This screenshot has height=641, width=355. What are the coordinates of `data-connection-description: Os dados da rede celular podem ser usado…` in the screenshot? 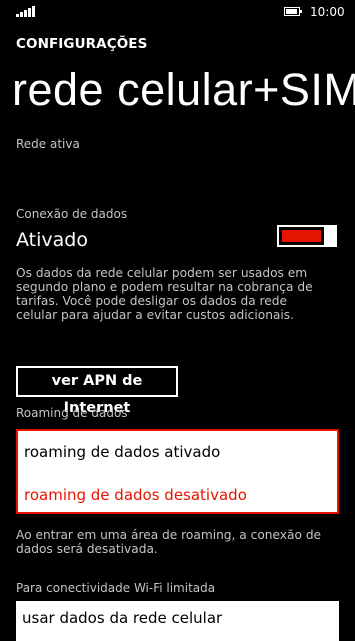 It's located at (164, 294).